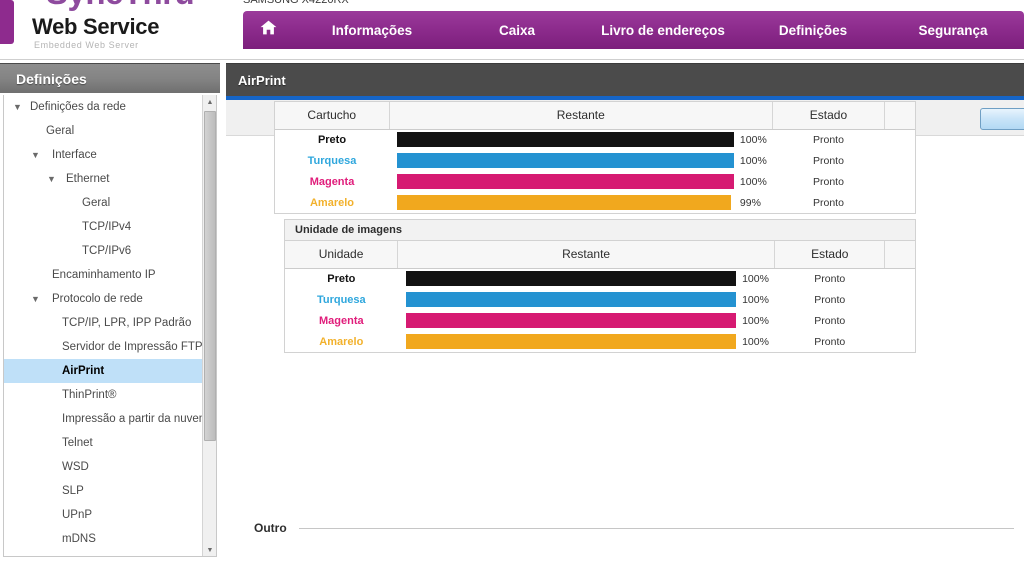  What do you see at coordinates (104, 491) in the screenshot?
I see `sidebar-item-slp: SLP` at bounding box center [104, 491].